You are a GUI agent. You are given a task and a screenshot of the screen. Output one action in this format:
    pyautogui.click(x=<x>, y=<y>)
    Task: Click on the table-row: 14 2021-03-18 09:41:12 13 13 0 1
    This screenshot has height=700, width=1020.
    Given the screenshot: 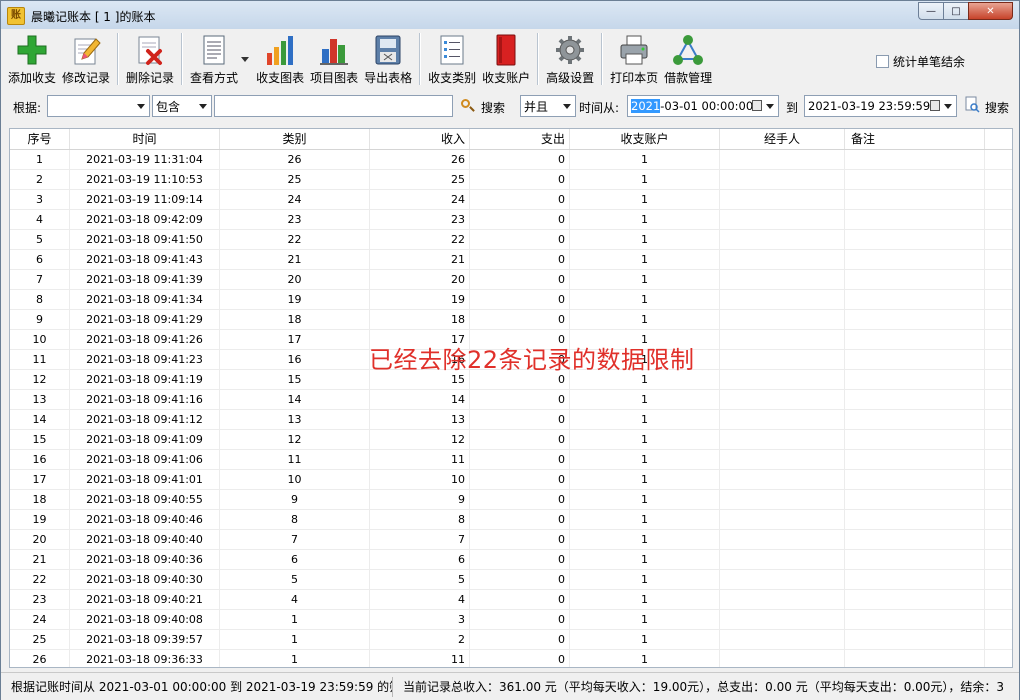 What is the action you would take?
    pyautogui.click(x=511, y=420)
    